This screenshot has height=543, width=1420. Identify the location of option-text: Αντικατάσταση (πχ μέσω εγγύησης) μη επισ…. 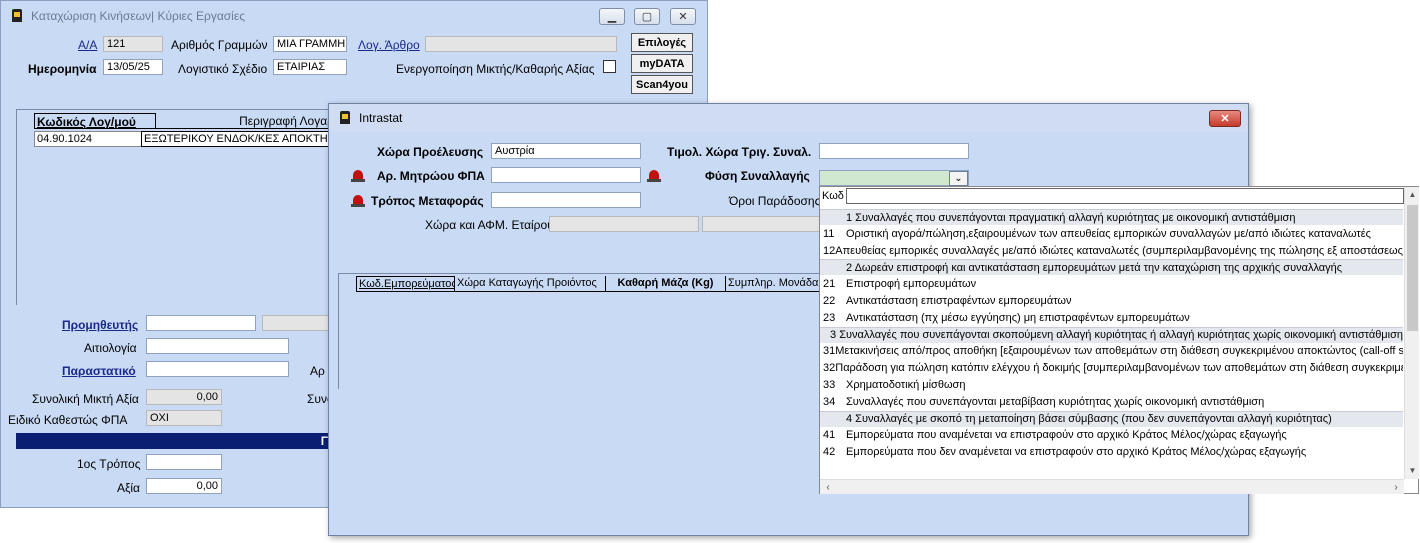
(1018, 317).